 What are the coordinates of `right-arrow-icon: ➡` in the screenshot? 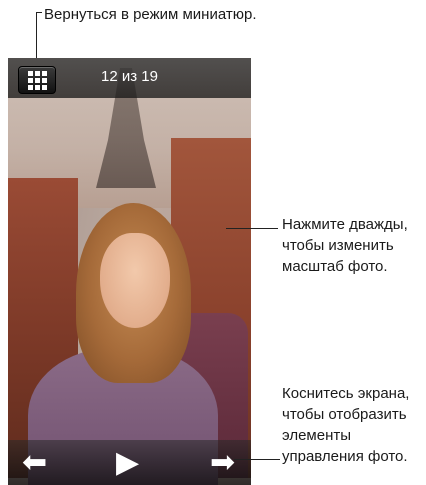 It's located at (223, 462).